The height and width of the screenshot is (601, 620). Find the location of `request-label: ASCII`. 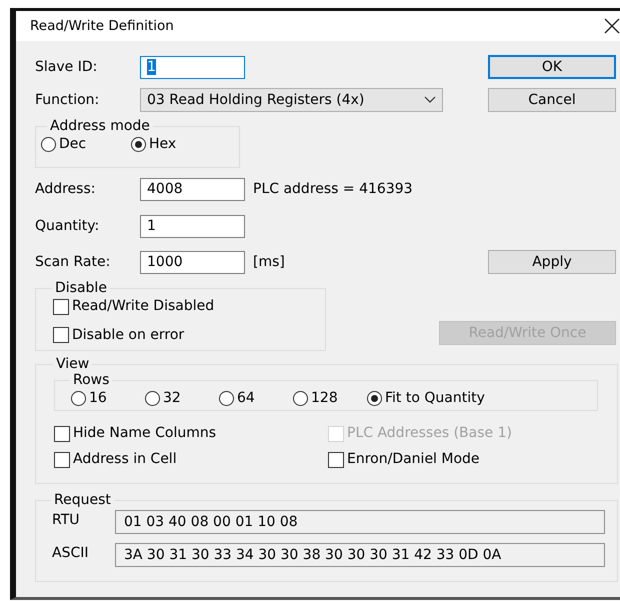

request-label: ASCII is located at coordinates (71, 553).